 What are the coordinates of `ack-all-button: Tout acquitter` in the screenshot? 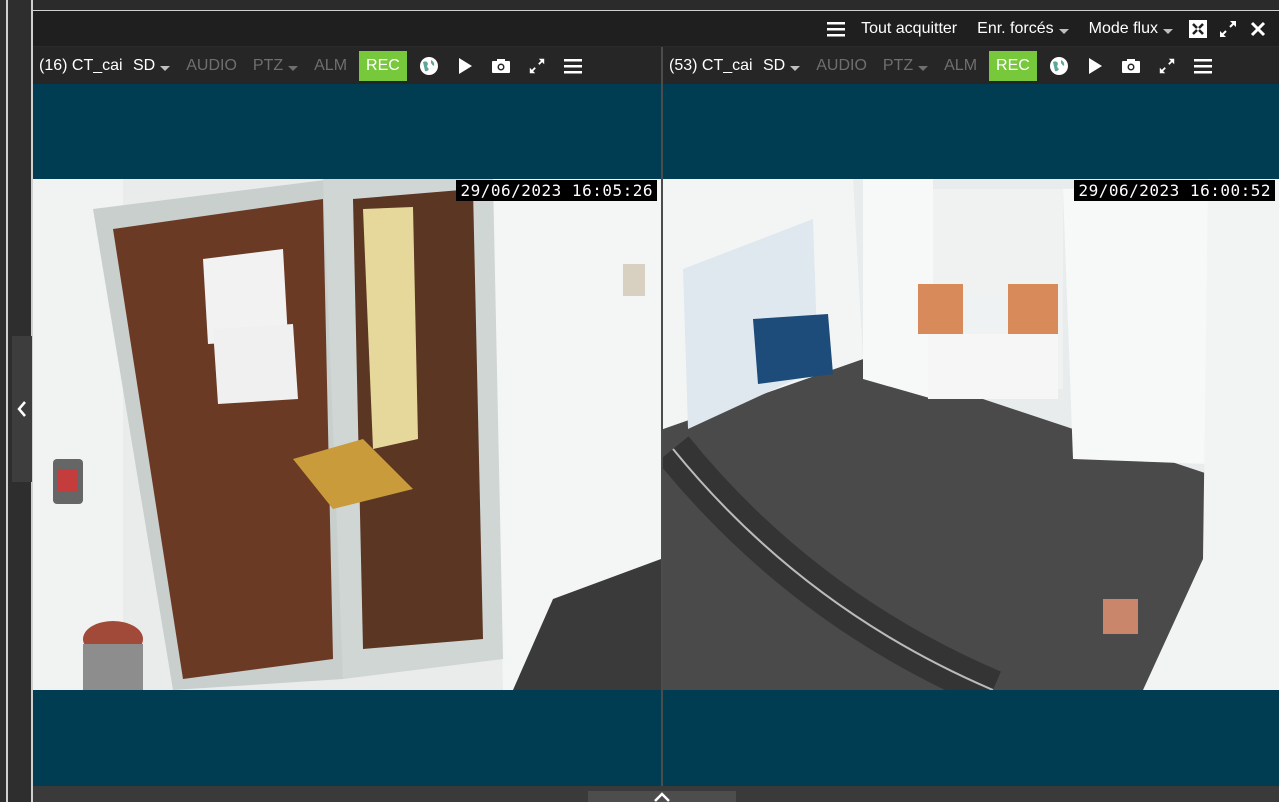 It's located at (909, 29).